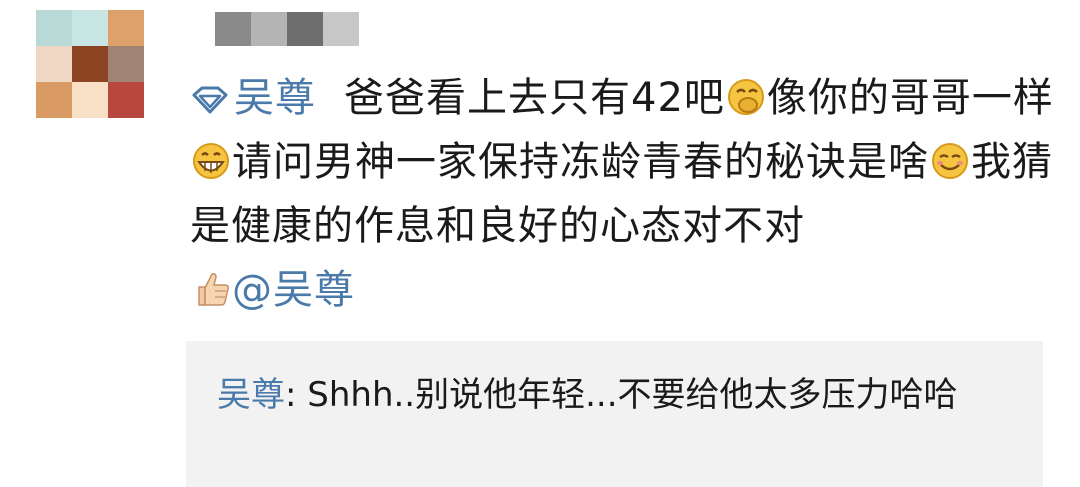 This screenshot has height=487, width=1080. I want to click on reply-content: : Shhh..别说他年轻...不要给他太多压力哈哈, so click(621, 395).